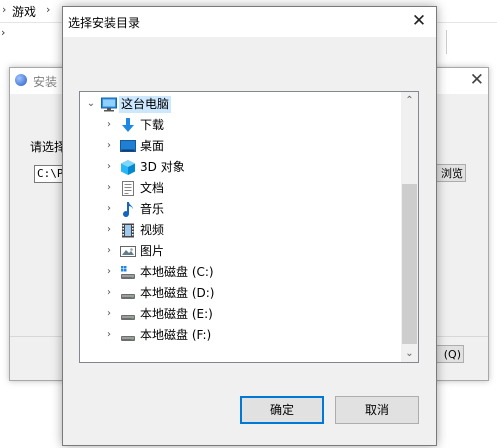  Describe the element at coordinates (48, 147) in the screenshot. I see `install-path-label: 请选择` at that location.